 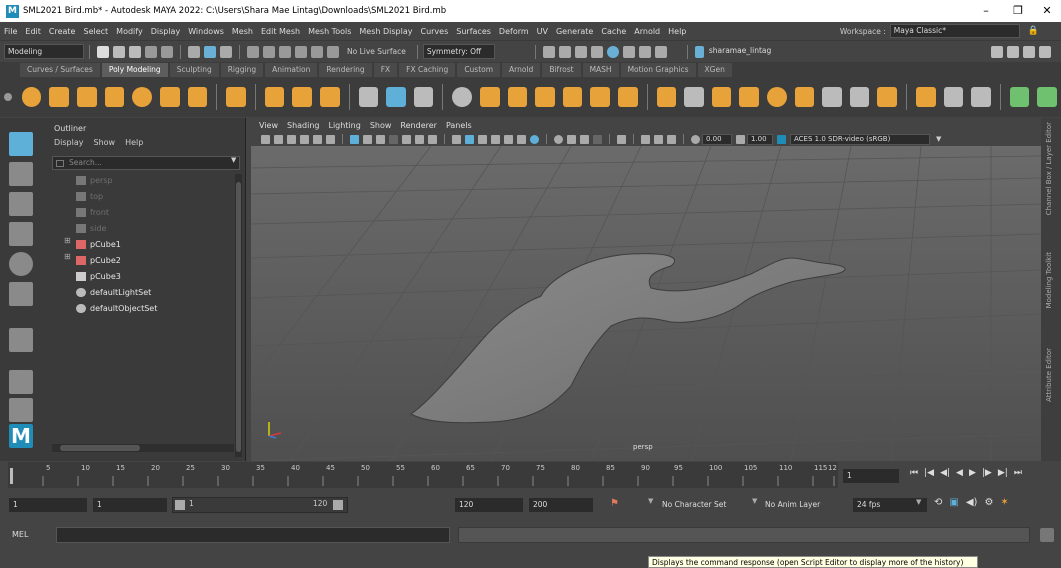 I want to click on outliner-item-pcube1: pCube1, so click(x=98, y=244).